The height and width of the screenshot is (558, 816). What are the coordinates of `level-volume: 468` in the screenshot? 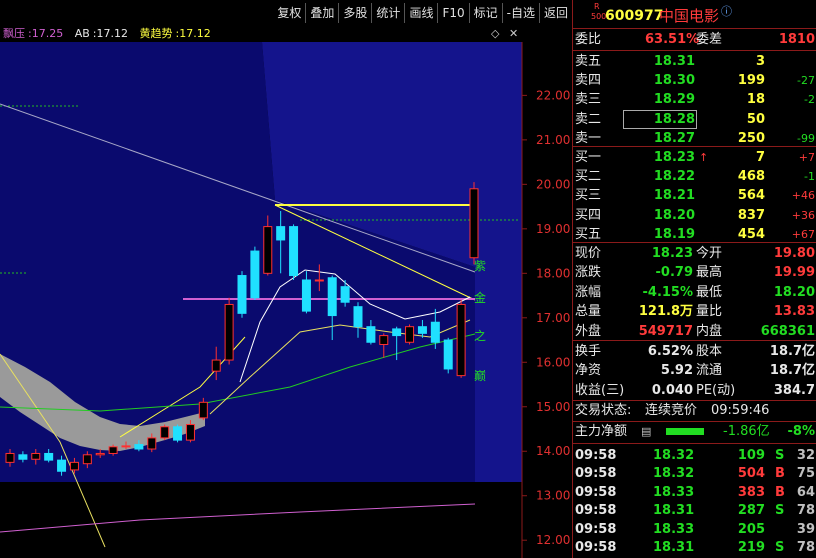 It's located at (751, 177).